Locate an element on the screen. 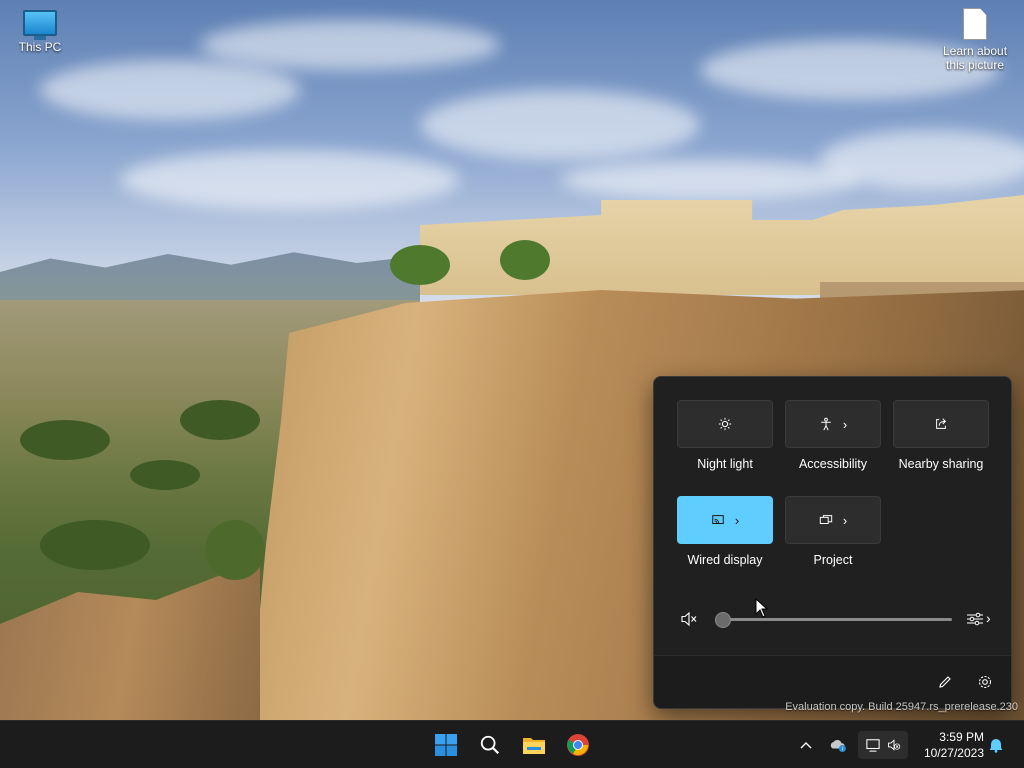 This screenshot has height=768, width=1024. mouse-cursor-icon is located at coordinates (762, 608).